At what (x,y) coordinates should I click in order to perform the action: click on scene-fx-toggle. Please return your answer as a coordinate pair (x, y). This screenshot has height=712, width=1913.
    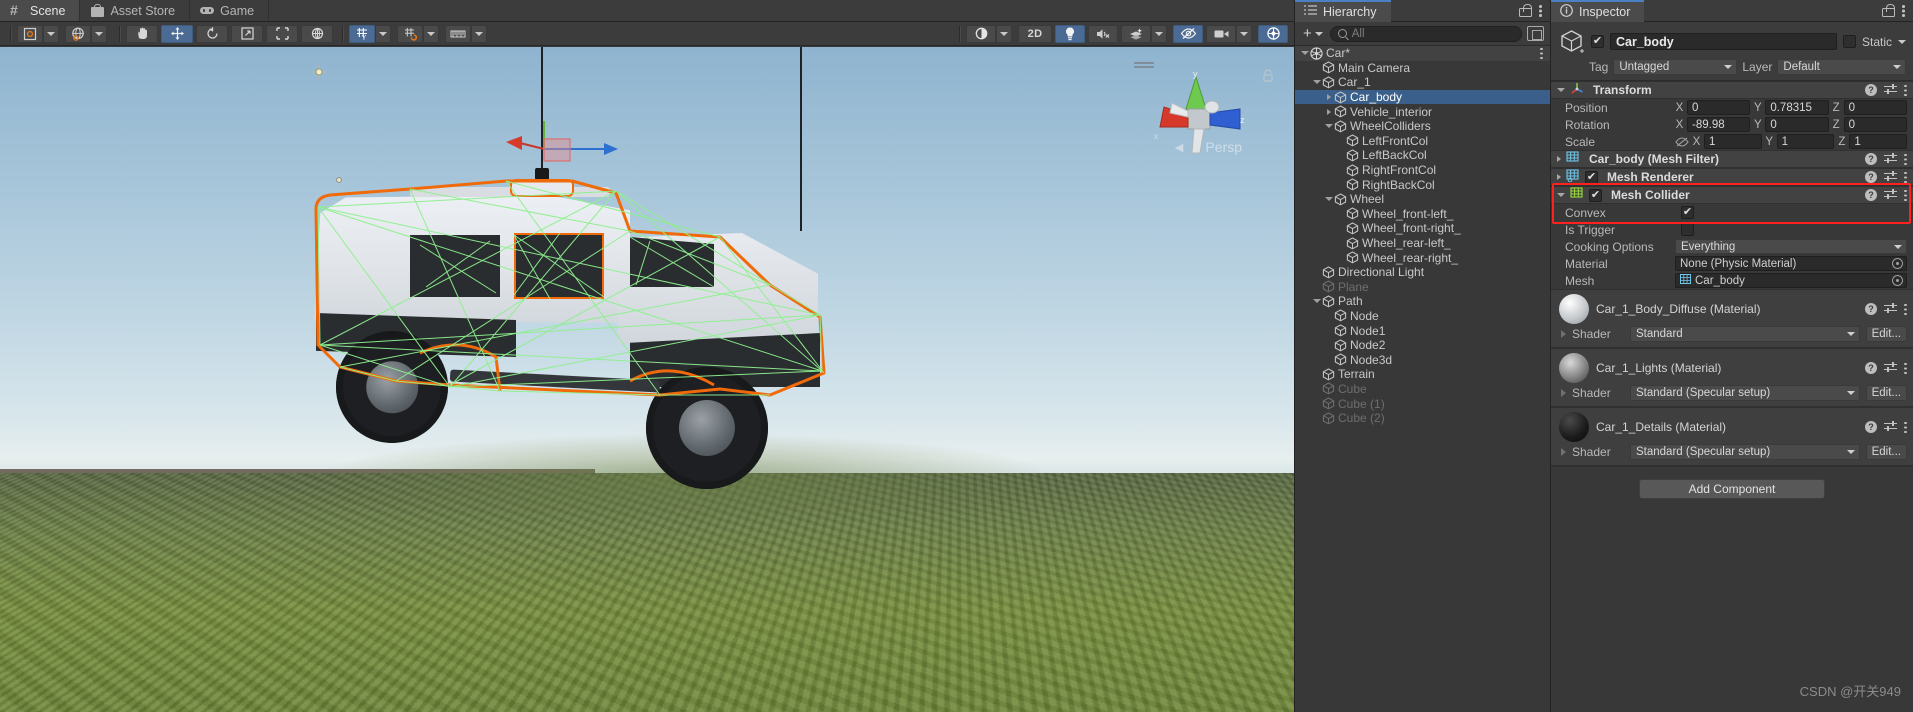
    Looking at the image, I should click on (1136, 33).